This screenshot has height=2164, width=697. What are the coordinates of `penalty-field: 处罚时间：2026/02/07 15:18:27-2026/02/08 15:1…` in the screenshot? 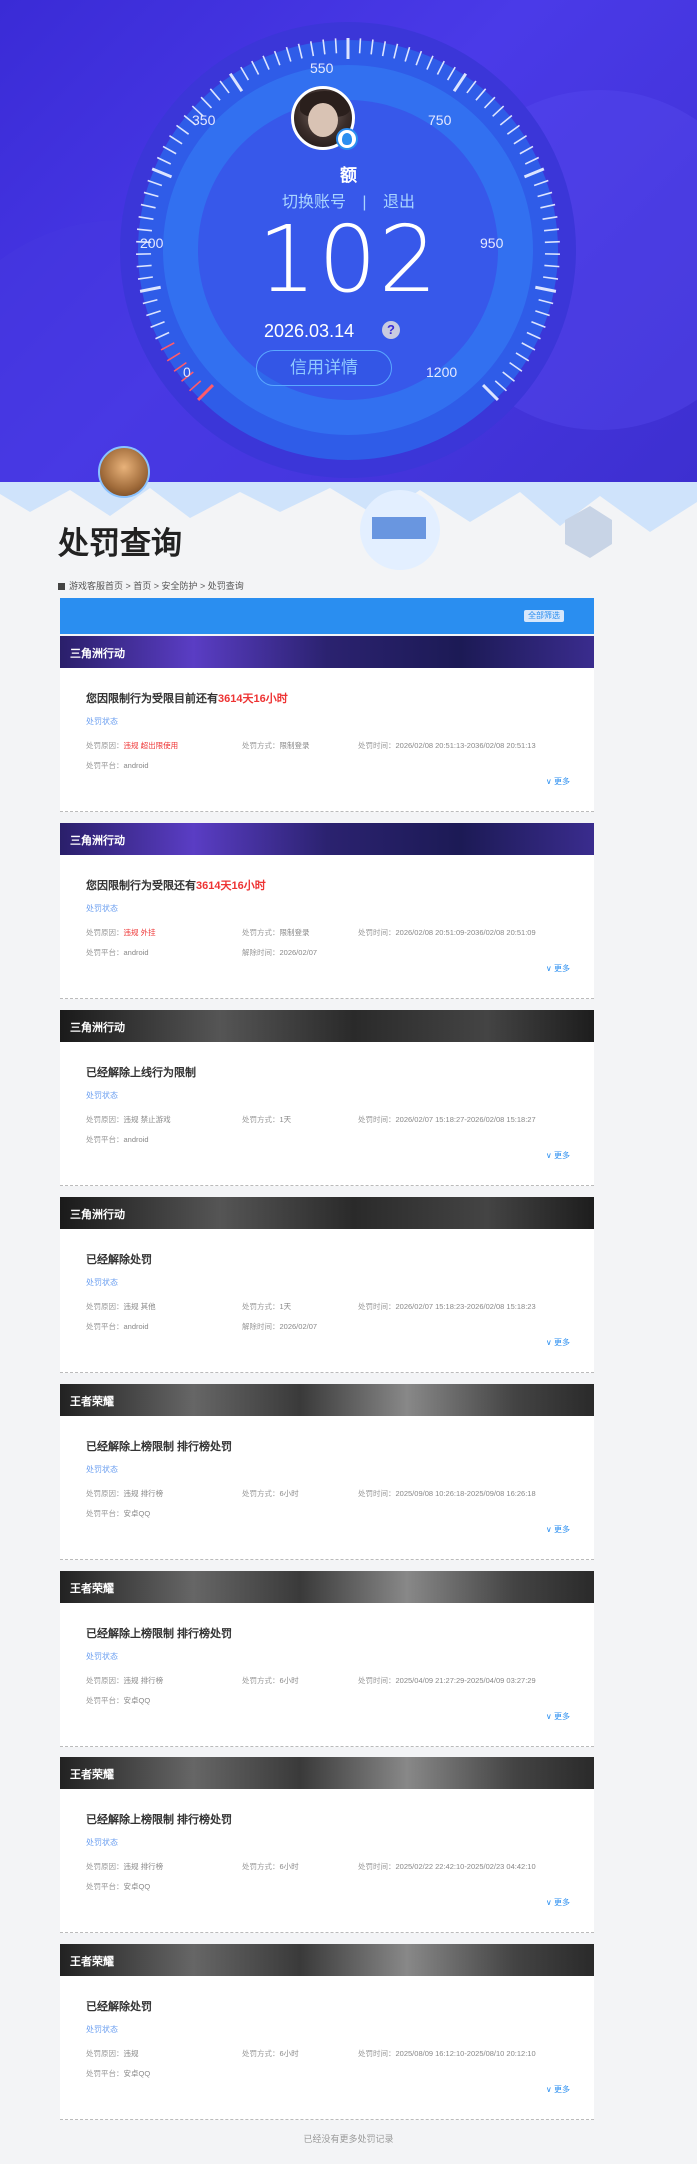 It's located at (447, 1119).